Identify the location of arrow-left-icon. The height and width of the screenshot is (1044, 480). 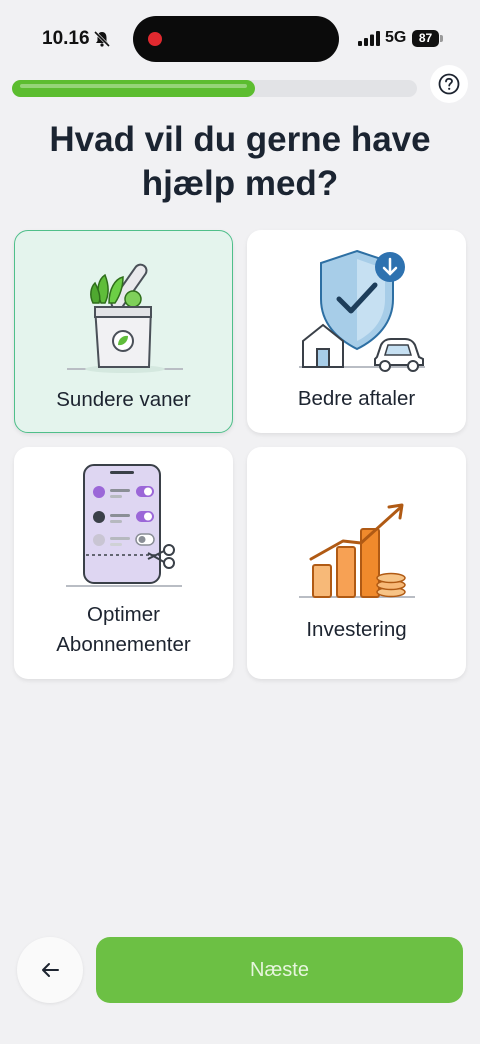
(50, 970).